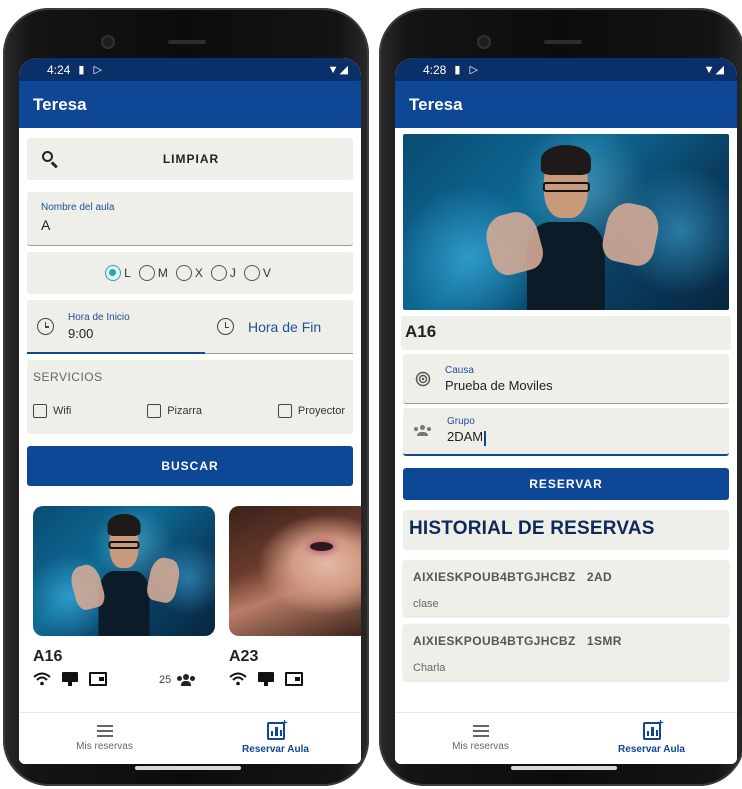 The width and height of the screenshot is (742, 789). What do you see at coordinates (435, 69) in the screenshot?
I see `status-time: 4:28` at bounding box center [435, 69].